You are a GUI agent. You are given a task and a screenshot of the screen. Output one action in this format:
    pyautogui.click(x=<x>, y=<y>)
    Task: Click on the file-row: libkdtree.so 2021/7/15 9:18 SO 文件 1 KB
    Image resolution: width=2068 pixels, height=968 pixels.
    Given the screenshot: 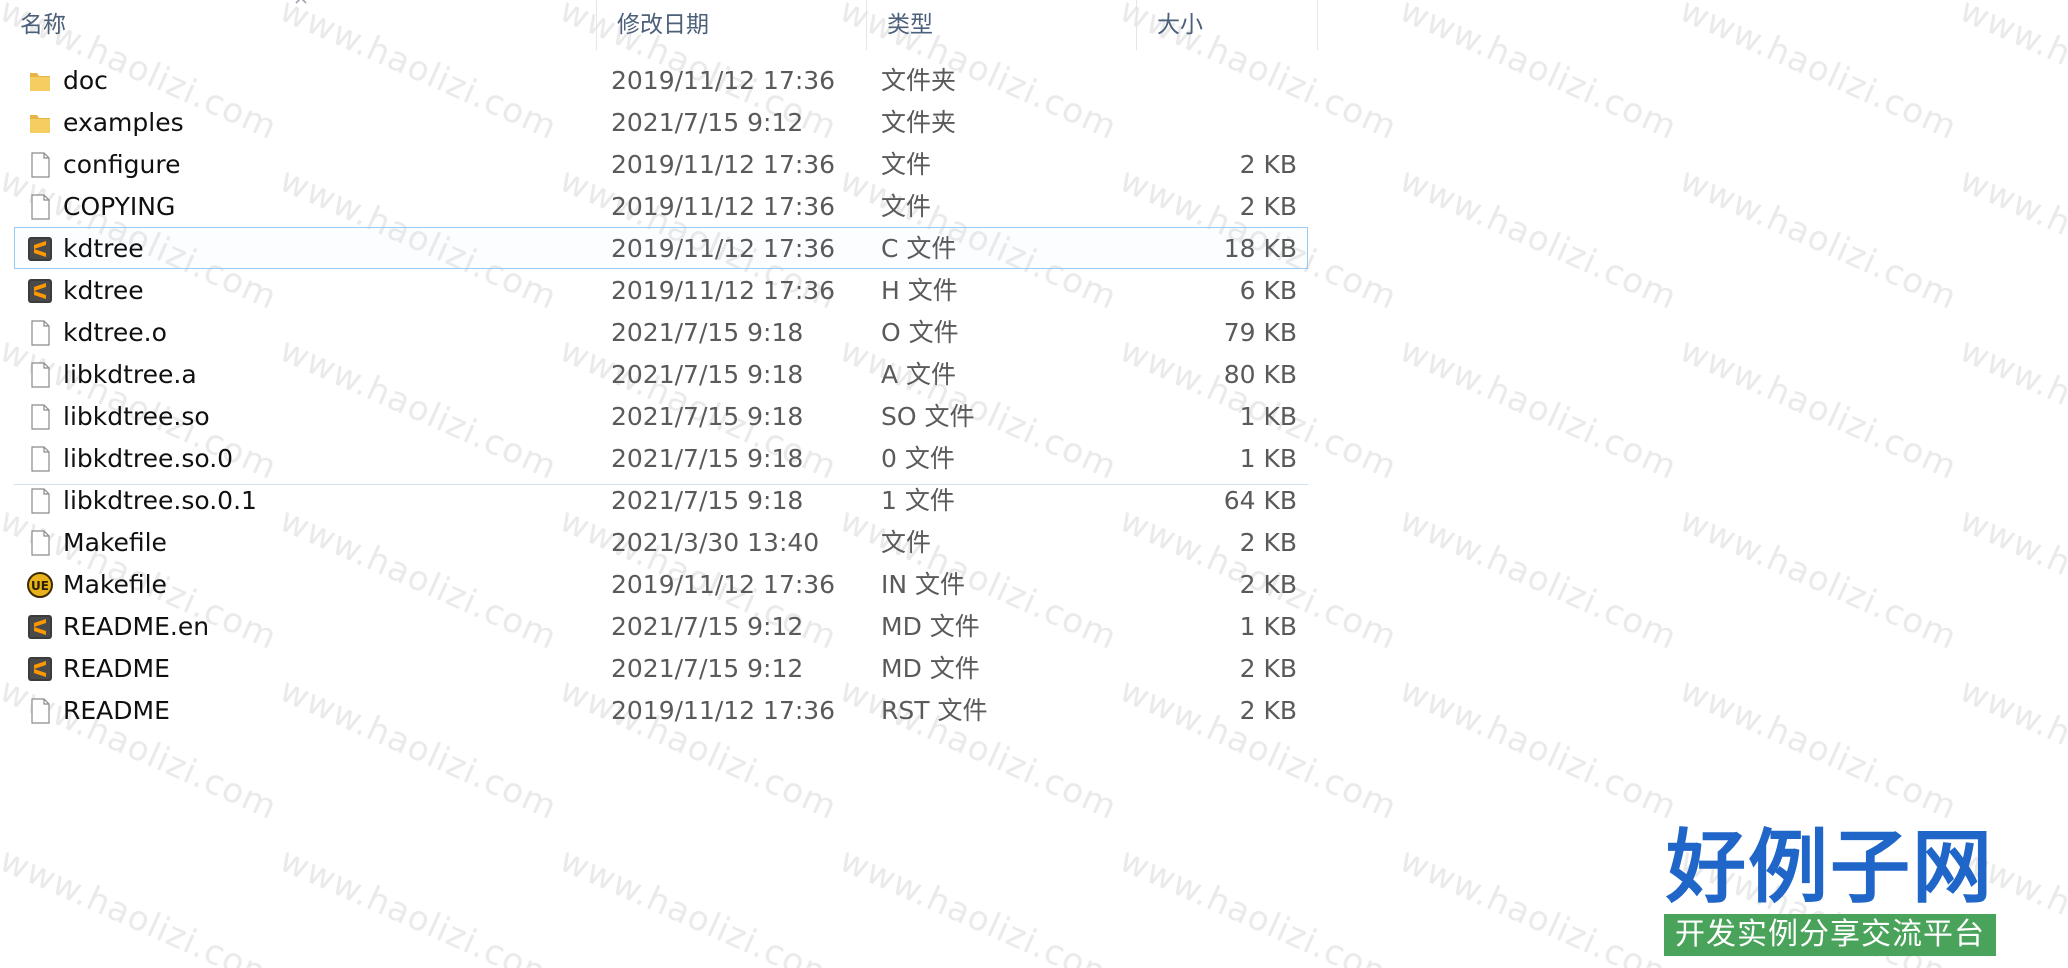 What is the action you would take?
    pyautogui.click(x=661, y=416)
    